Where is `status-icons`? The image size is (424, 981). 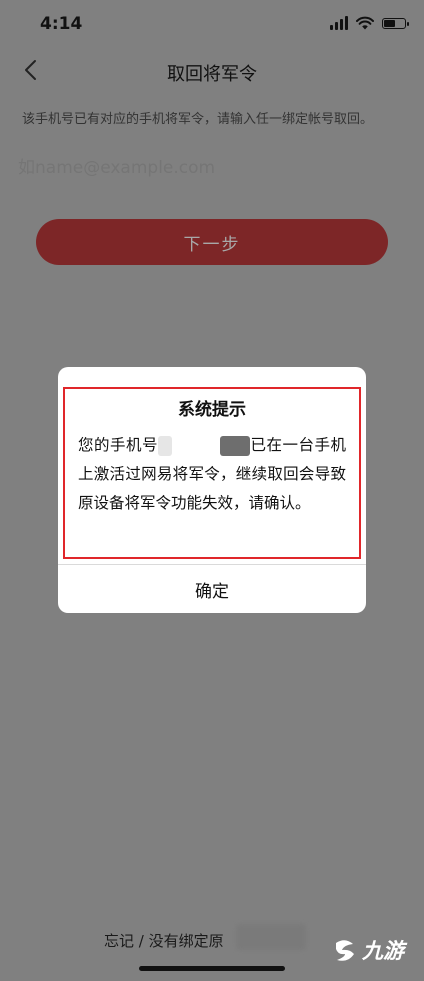
status-icons is located at coordinates (369, 23).